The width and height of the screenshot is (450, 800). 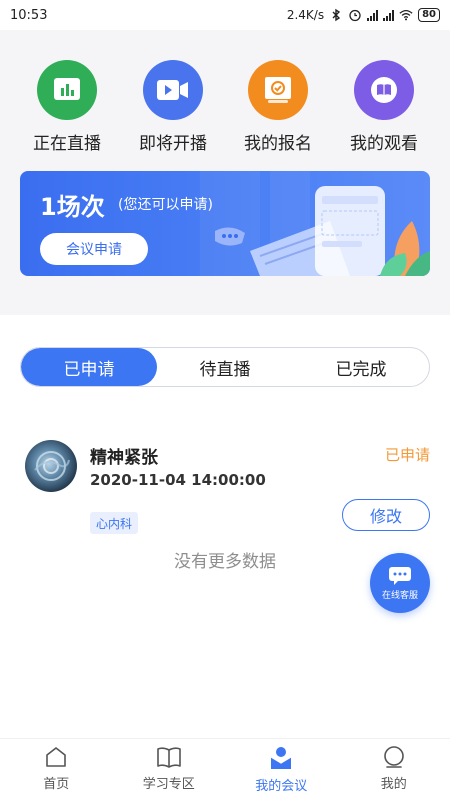 I want to click on nav-item-my-meetings: 我的会议, so click(x=281, y=769).